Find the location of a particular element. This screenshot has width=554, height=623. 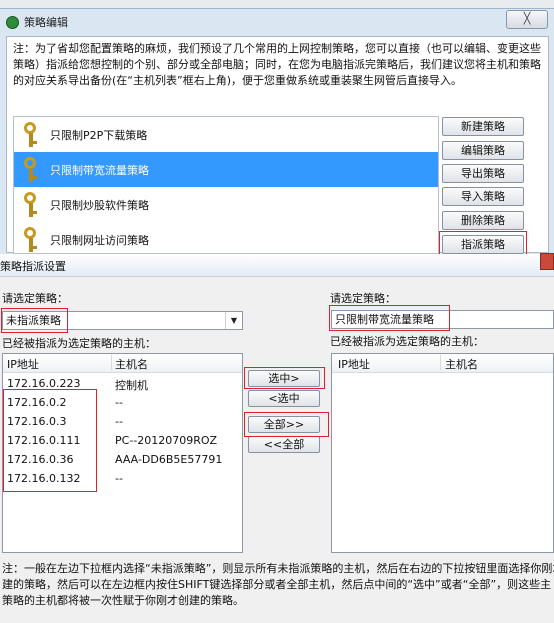

policy-label: 只限制带宽流量策略 is located at coordinates (99, 170).